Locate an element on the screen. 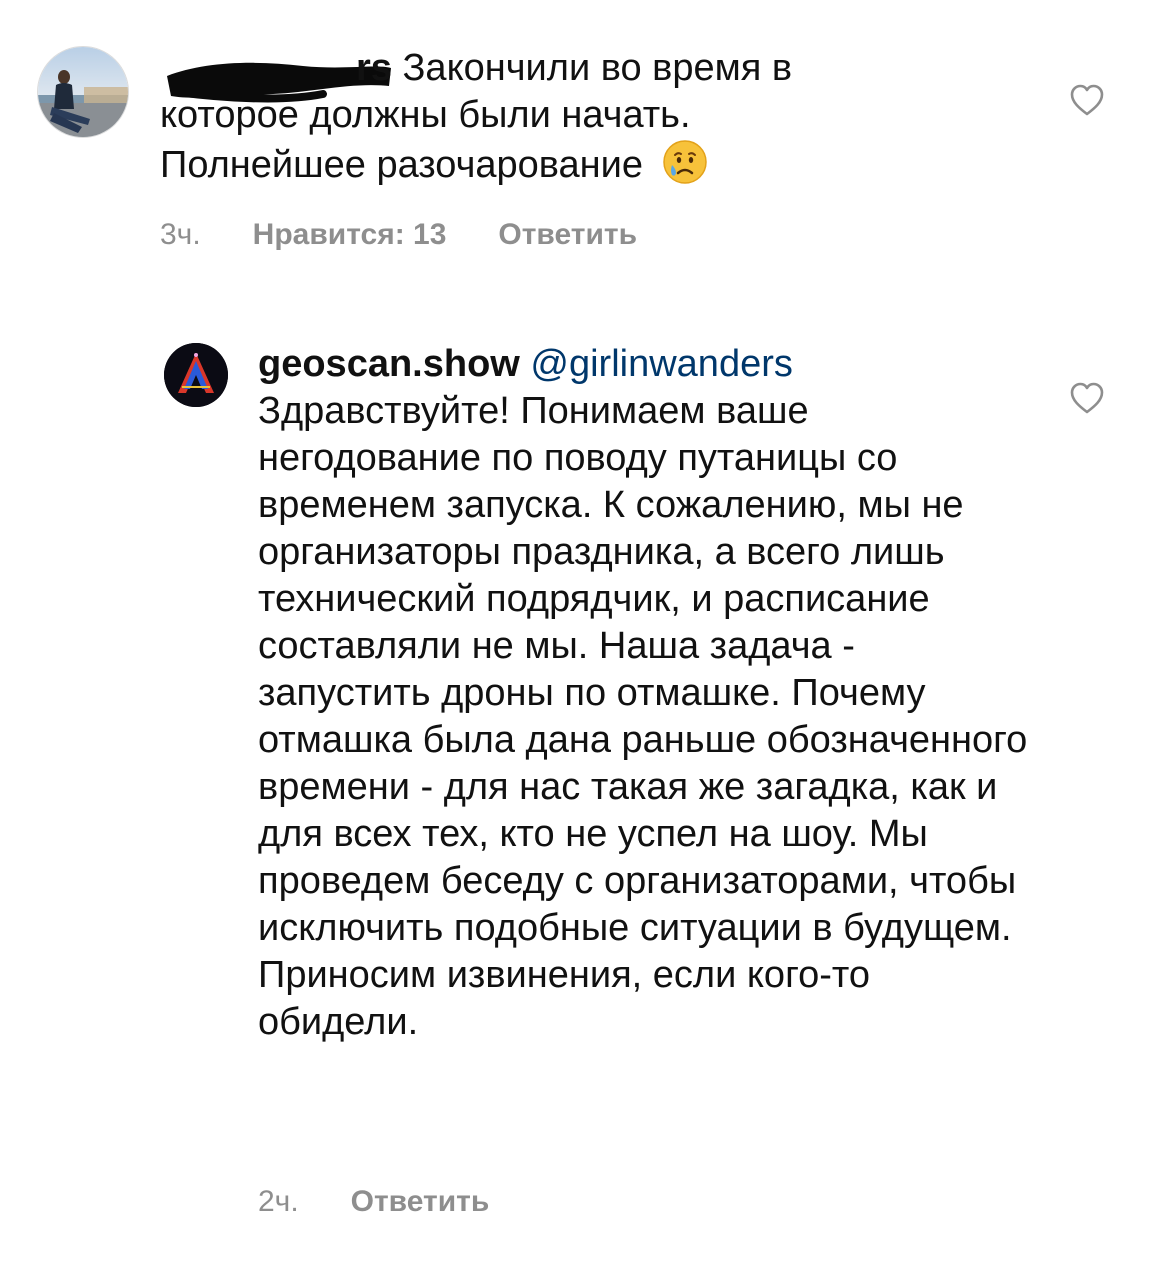 The width and height of the screenshot is (1170, 1279). comment-2-reply-button: Ответить is located at coordinates (420, 1201).